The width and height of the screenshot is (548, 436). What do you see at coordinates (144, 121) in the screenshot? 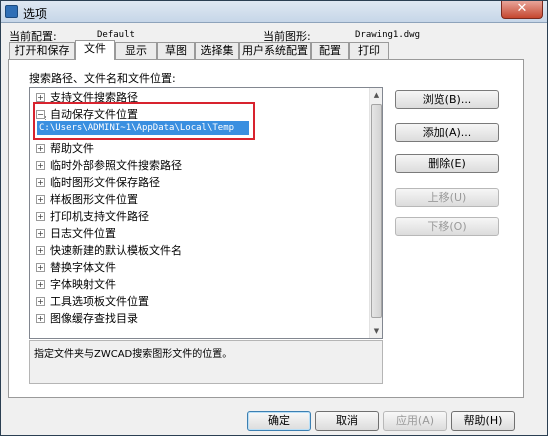
I see `red-highlight-box` at bounding box center [144, 121].